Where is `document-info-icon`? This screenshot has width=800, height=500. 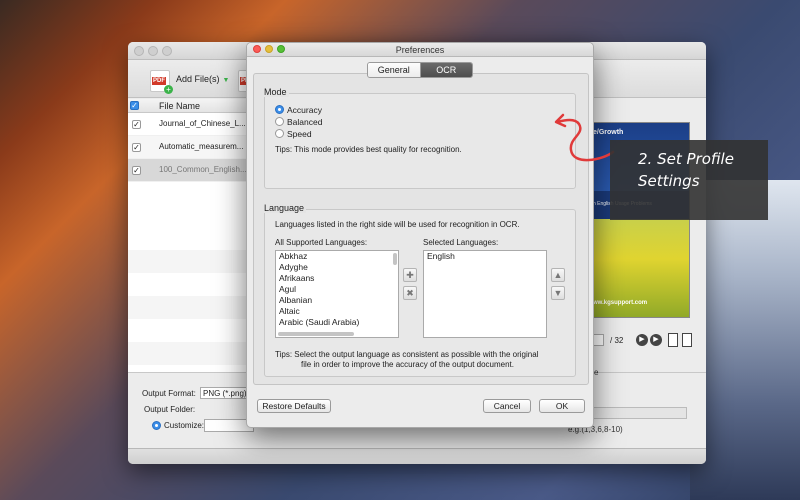
document-info-icon is located at coordinates (687, 340).